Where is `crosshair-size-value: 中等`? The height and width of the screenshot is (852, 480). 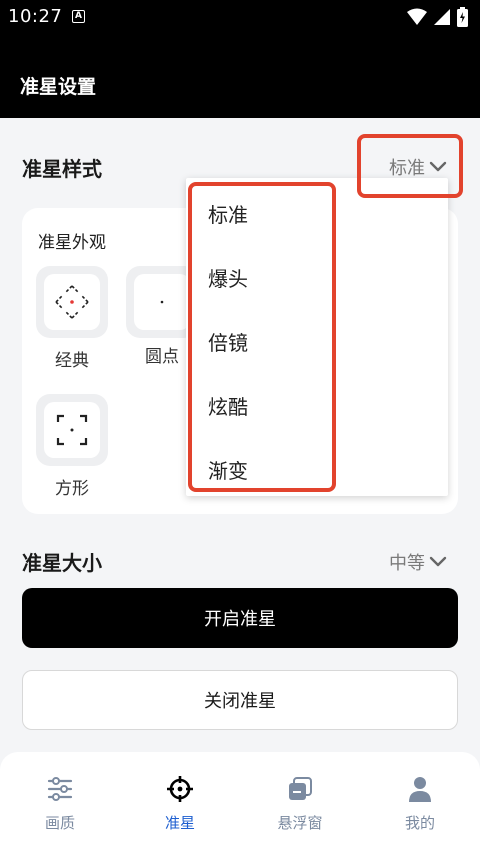
crosshair-size-value: 中等 is located at coordinates (407, 563).